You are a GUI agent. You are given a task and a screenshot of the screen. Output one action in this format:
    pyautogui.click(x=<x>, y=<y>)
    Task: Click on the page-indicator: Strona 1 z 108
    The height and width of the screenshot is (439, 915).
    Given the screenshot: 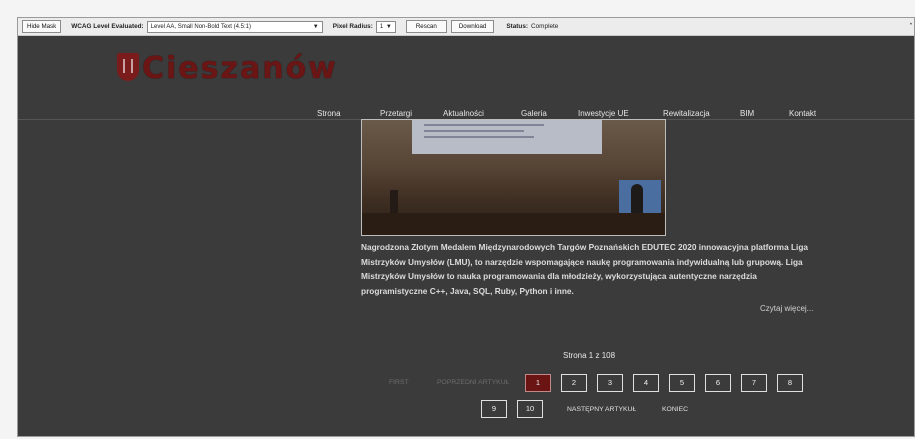 What is the action you would take?
    pyautogui.click(x=589, y=355)
    